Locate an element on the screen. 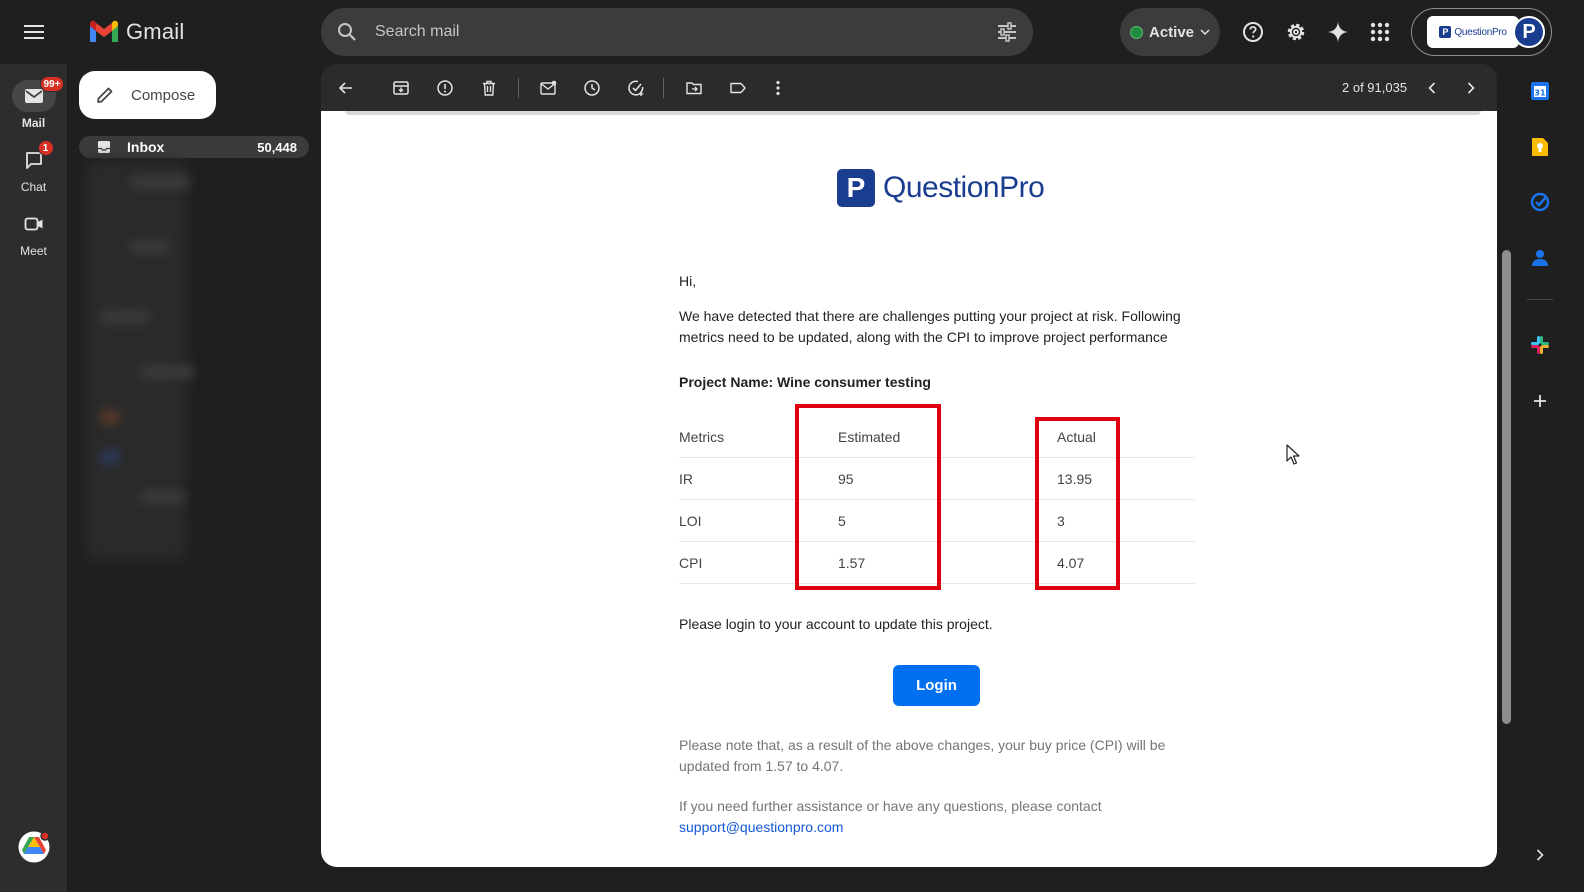 Image resolution: width=1584 pixels, height=892 pixels. status-button: Active is located at coordinates (1170, 32).